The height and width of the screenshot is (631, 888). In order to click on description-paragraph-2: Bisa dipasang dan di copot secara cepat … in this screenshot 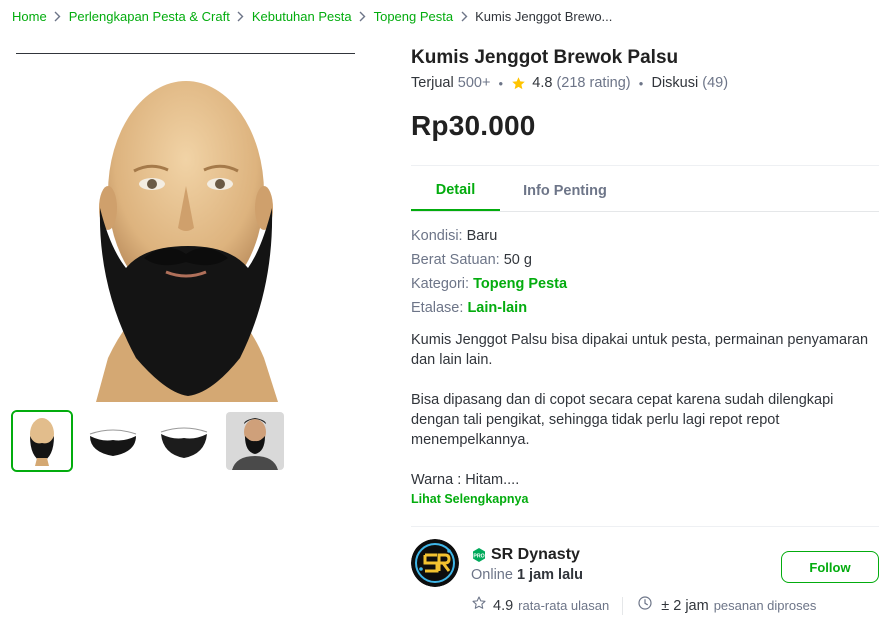, I will do `click(622, 420)`.